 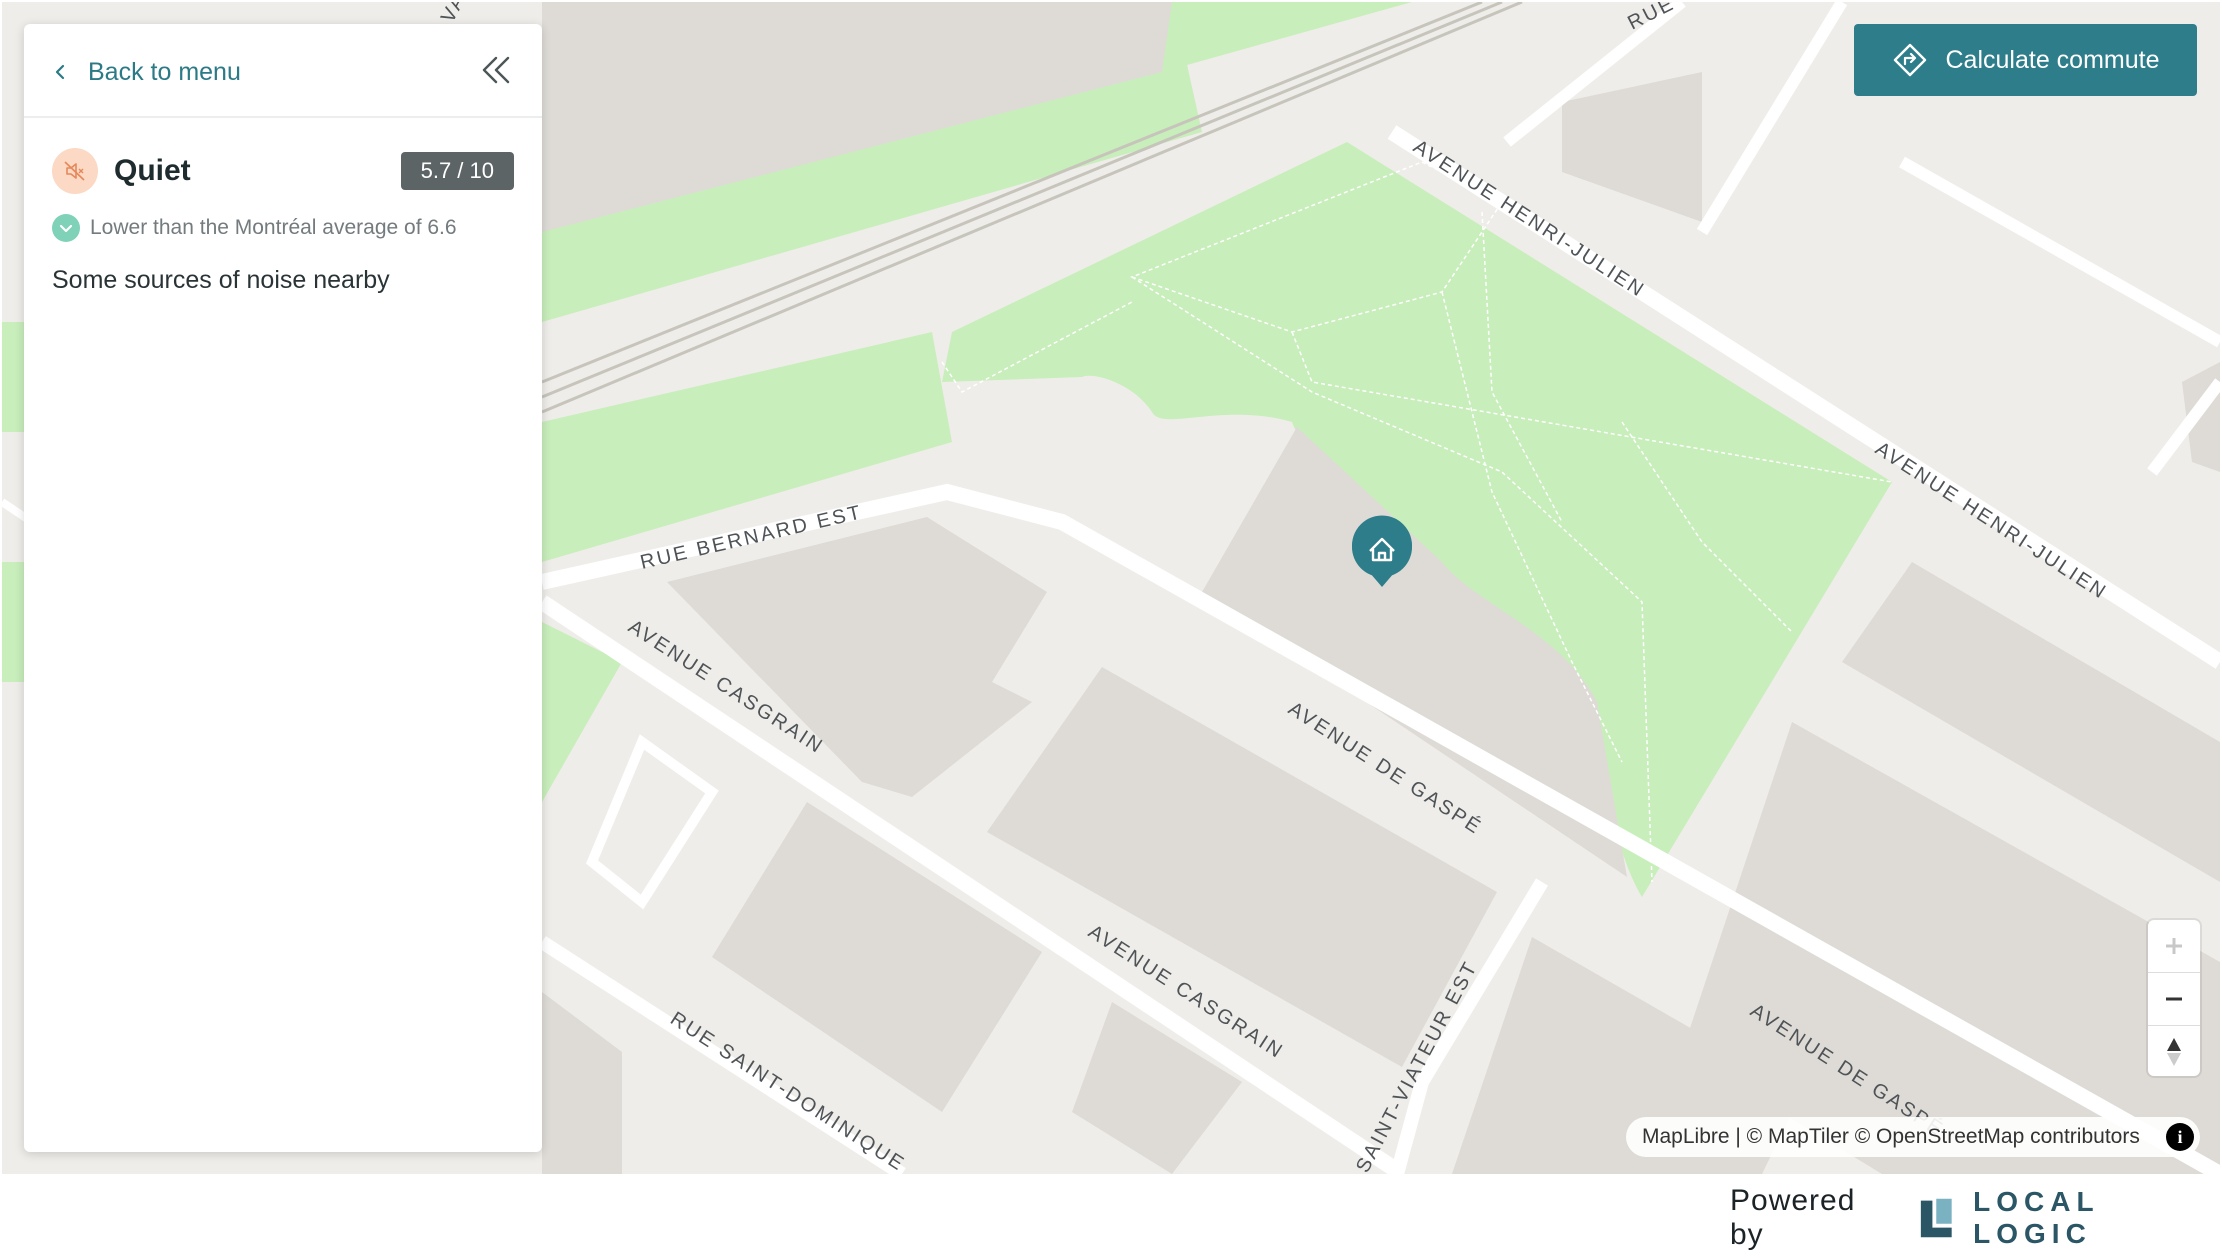 I want to click on speaker-muted-icon, so click(x=75, y=171).